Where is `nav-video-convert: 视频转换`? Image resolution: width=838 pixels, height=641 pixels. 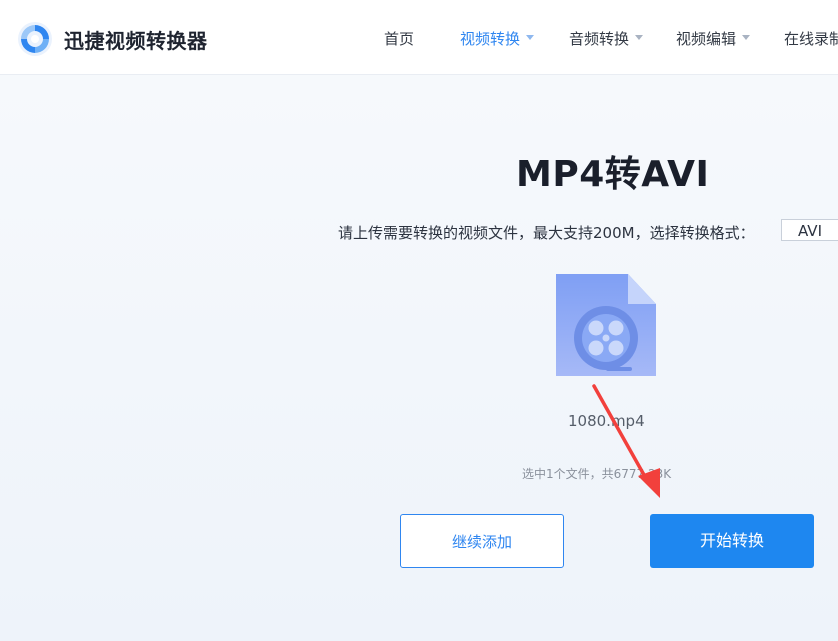 nav-video-convert: 视频转换 is located at coordinates (497, 38).